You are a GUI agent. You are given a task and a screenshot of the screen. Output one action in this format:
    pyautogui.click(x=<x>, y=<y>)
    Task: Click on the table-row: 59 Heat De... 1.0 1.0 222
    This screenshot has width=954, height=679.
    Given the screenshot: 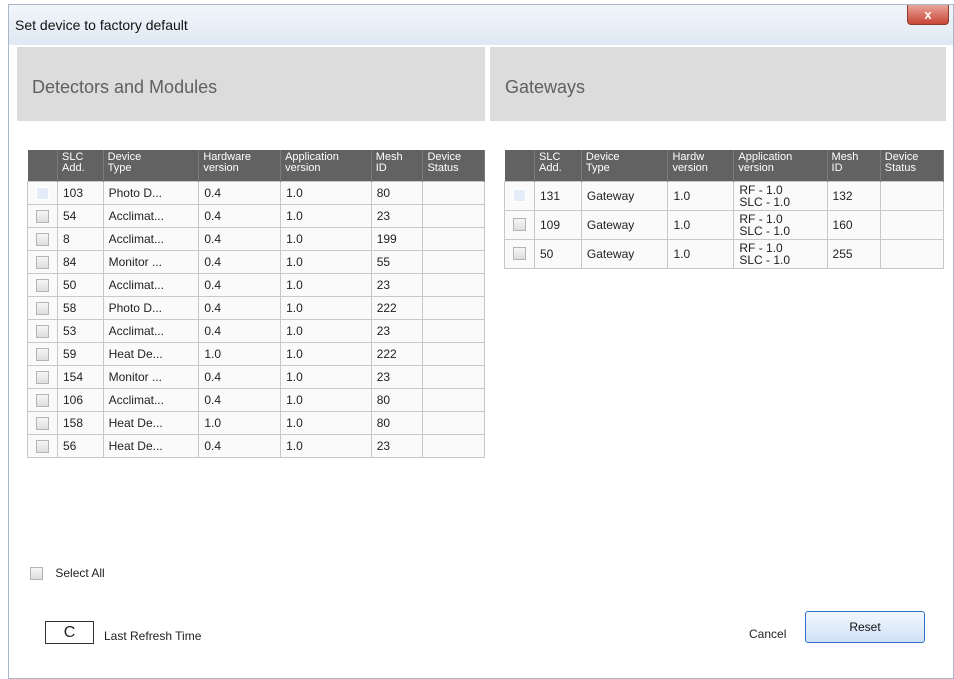 What is the action you would take?
    pyautogui.click(x=256, y=353)
    